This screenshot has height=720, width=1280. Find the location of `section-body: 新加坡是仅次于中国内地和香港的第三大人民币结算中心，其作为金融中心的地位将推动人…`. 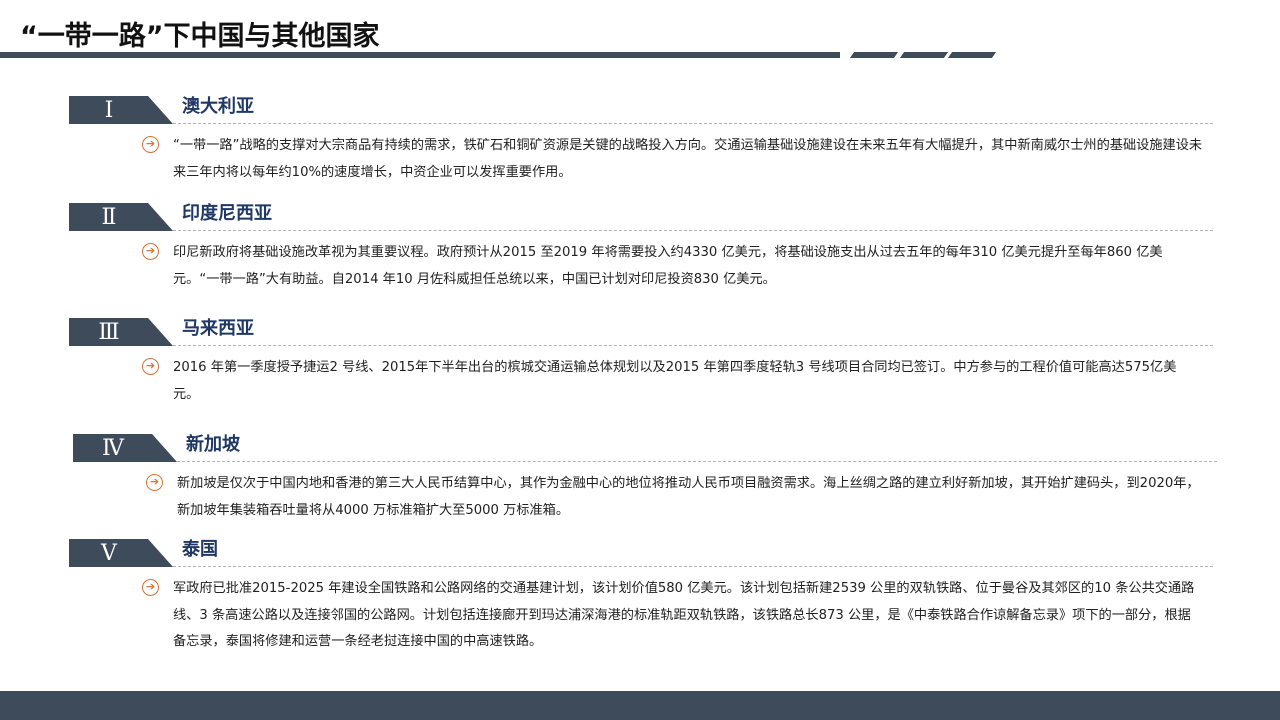

section-body: 新加坡是仅次于中国内地和香港的第三大人民币结算中心，其作为金融中心的地位将推动人… is located at coordinates (688, 497).